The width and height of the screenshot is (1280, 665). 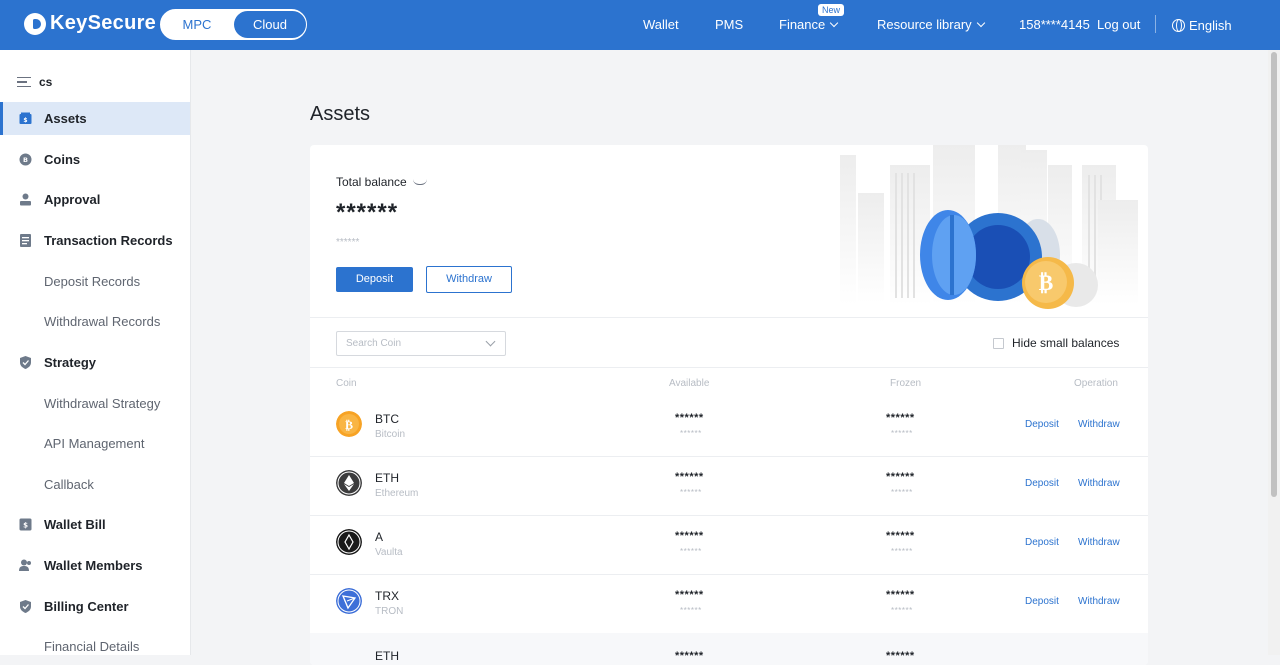 What do you see at coordinates (1054, 24) in the screenshot?
I see `account-id: 158****4145` at bounding box center [1054, 24].